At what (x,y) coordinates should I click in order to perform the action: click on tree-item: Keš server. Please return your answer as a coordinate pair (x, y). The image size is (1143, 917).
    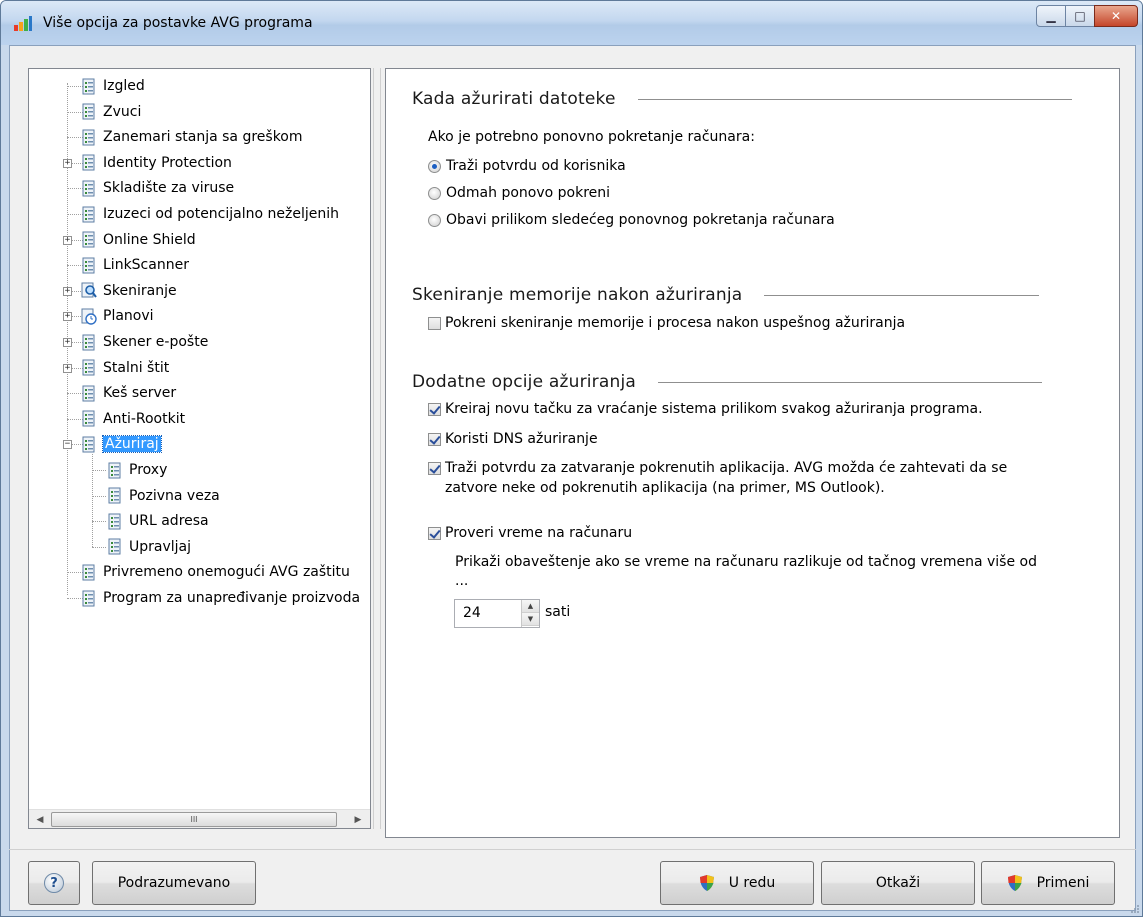
    Looking at the image, I should click on (128, 393).